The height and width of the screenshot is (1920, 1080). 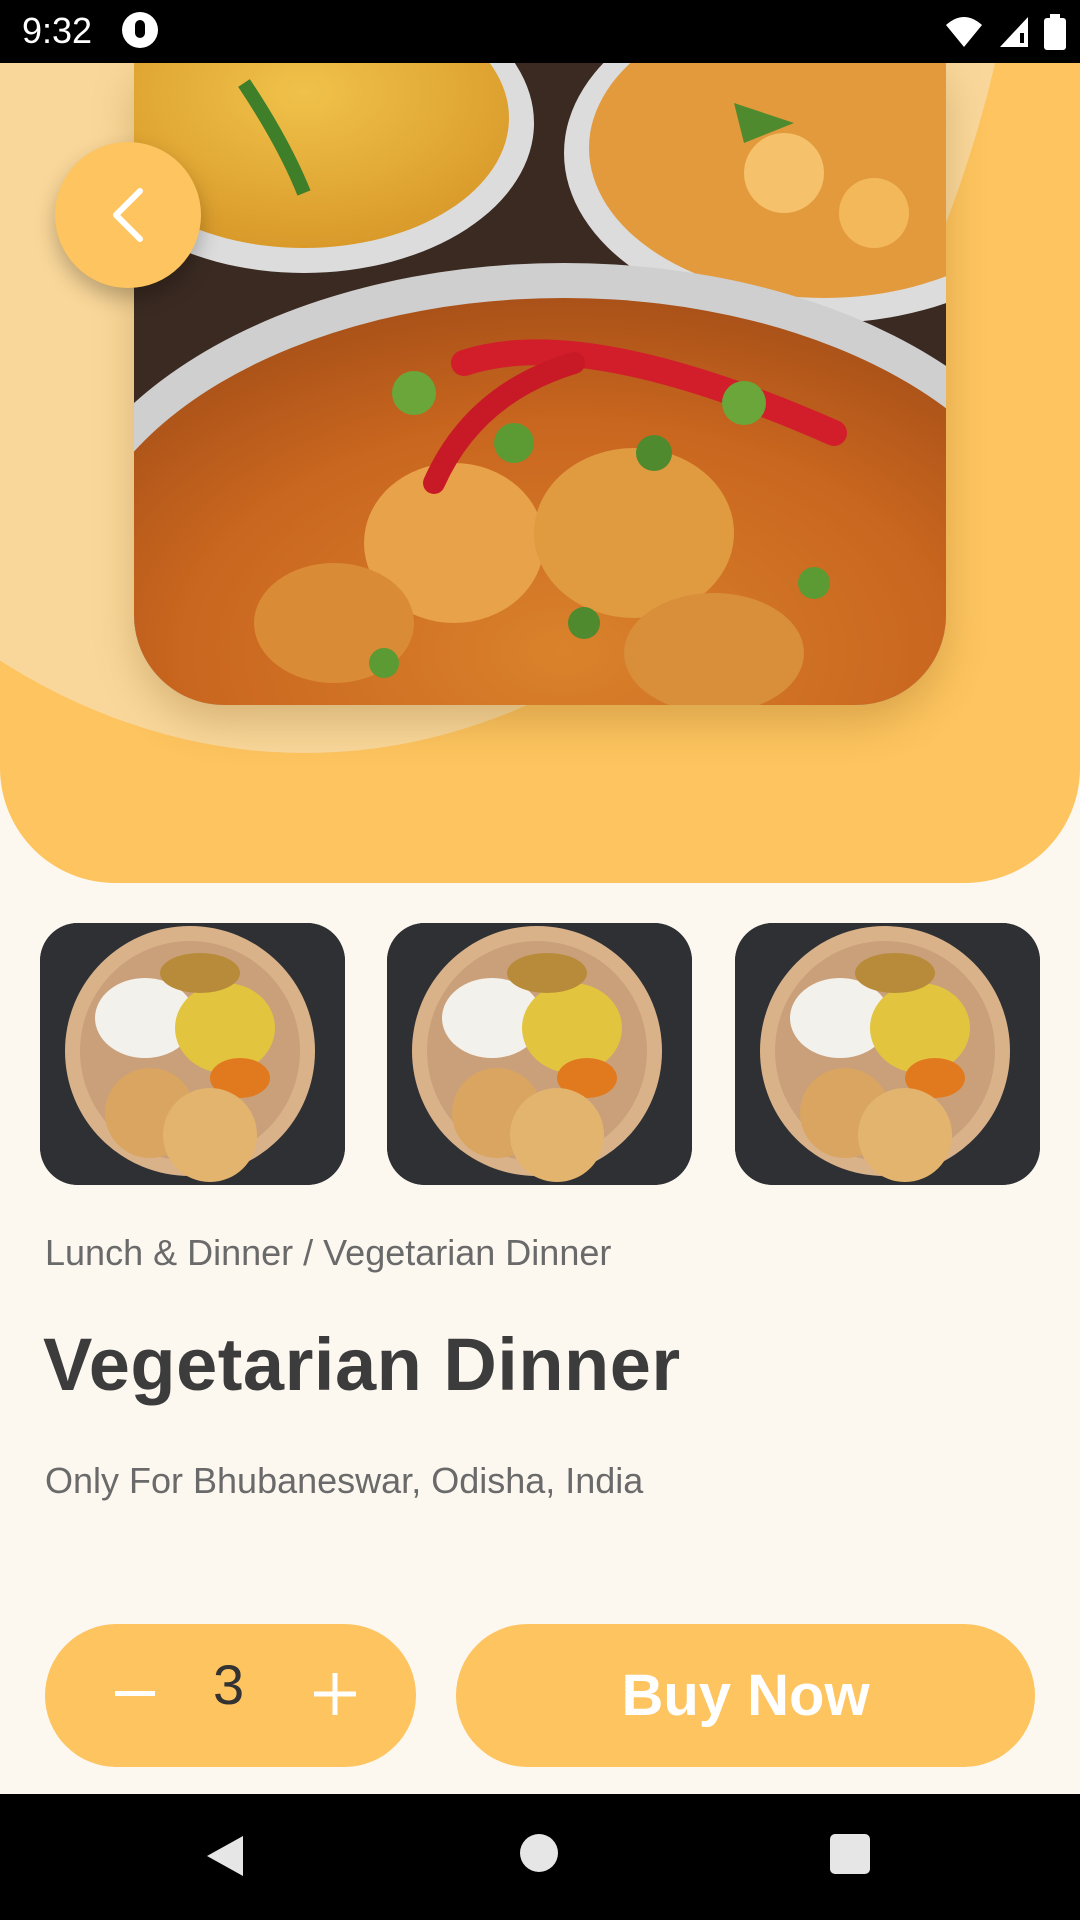 What do you see at coordinates (964, 32) in the screenshot?
I see `wifi-icon` at bounding box center [964, 32].